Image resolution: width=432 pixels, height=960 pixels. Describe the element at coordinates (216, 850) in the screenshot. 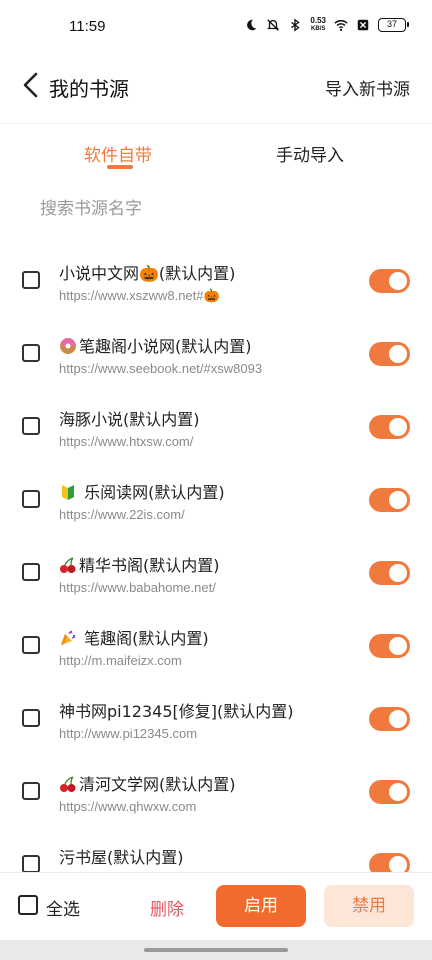

I see `list-item: 污书屋(默认内置)` at that location.